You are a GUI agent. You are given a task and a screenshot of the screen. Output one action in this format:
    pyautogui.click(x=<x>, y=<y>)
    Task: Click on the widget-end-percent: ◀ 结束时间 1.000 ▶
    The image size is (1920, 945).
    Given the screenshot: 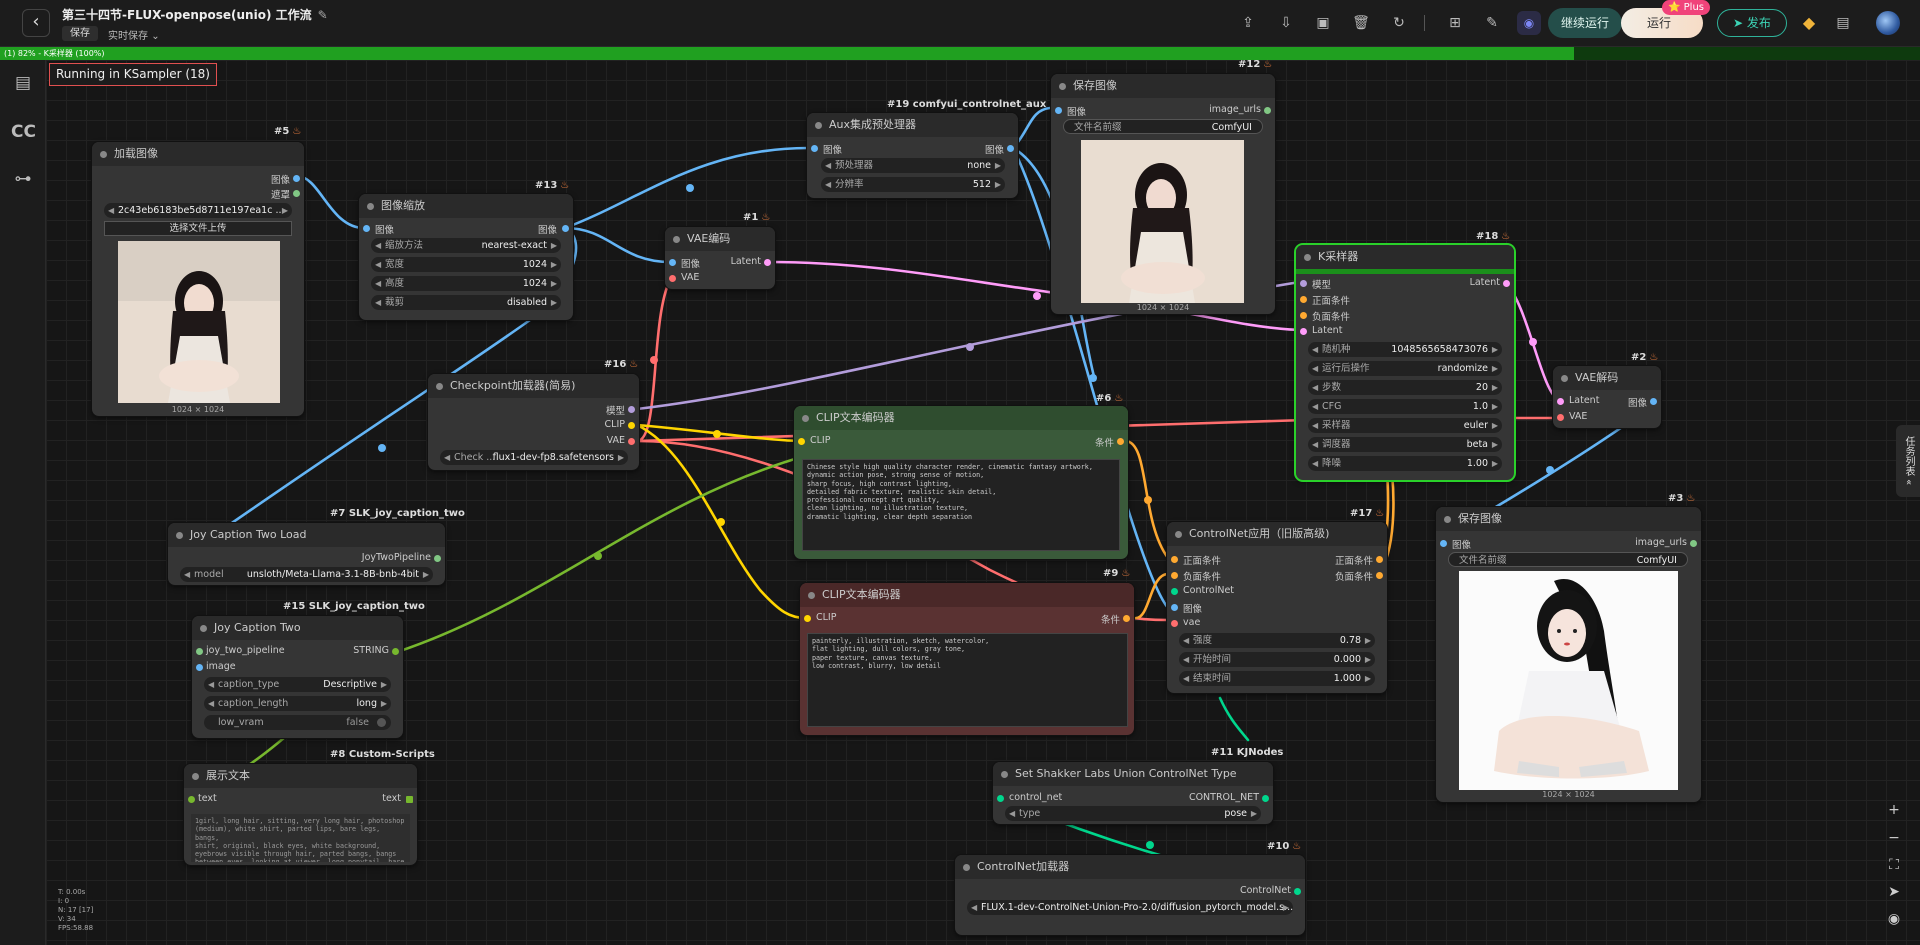 What is the action you would take?
    pyautogui.click(x=1277, y=678)
    